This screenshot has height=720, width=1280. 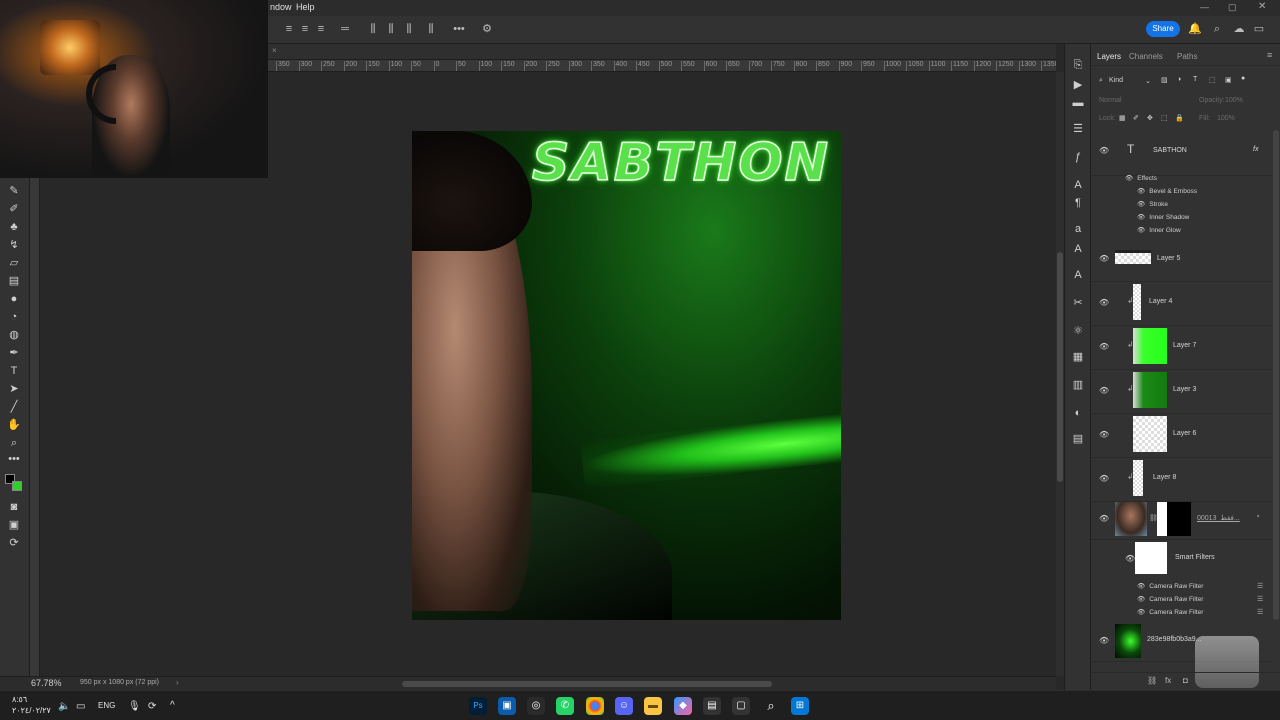 I want to click on background-color-swatch, so click(x=17, y=486).